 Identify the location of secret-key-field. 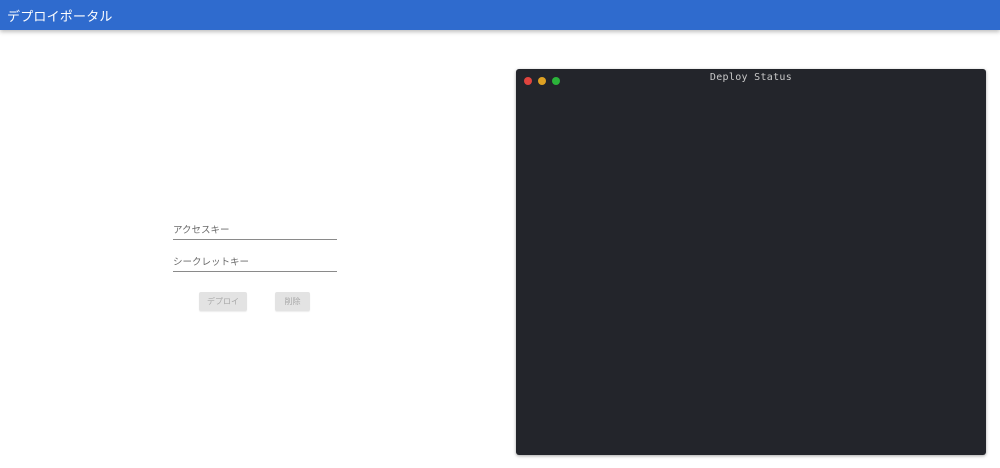
(255, 262).